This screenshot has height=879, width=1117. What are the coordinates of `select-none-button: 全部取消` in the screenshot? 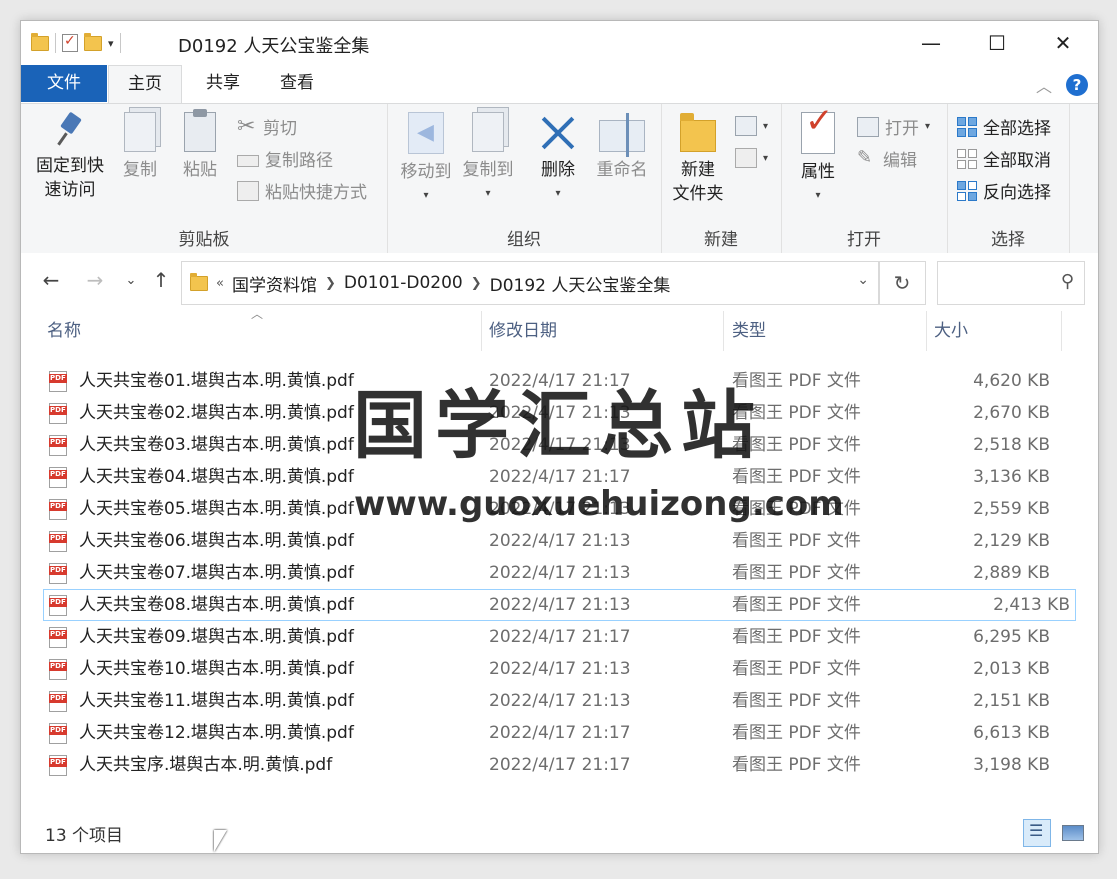 It's located at (1004, 158).